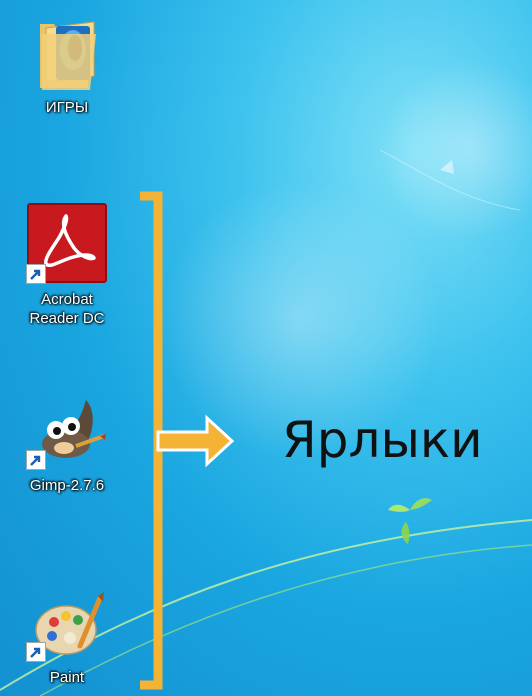  I want to click on annotation-caption: Ярлыки, so click(382, 440).